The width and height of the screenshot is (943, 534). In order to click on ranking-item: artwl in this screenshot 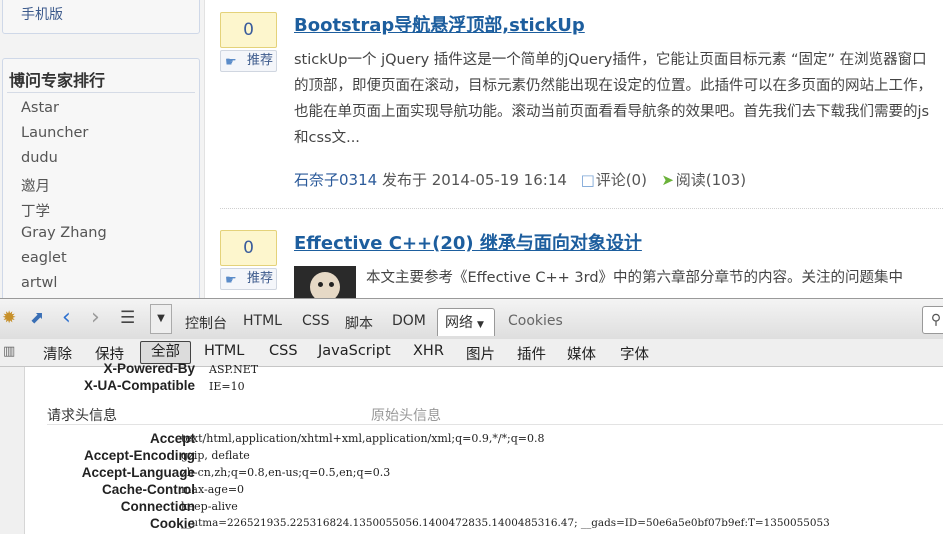, I will do `click(39, 283)`.